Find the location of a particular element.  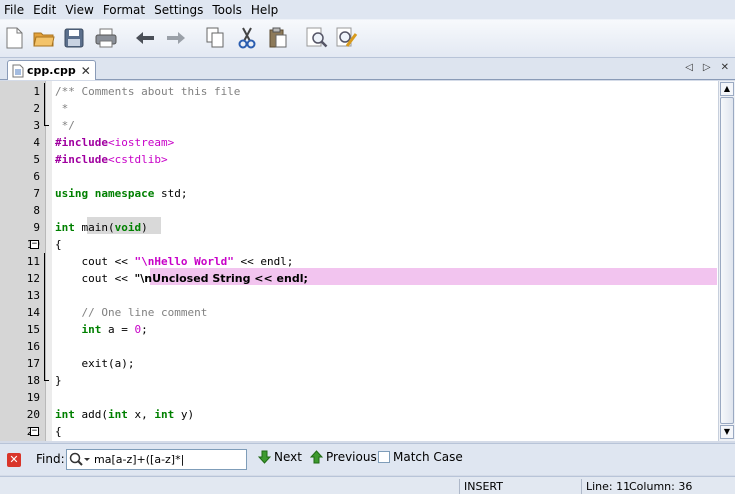

forward-icon is located at coordinates (176, 38).